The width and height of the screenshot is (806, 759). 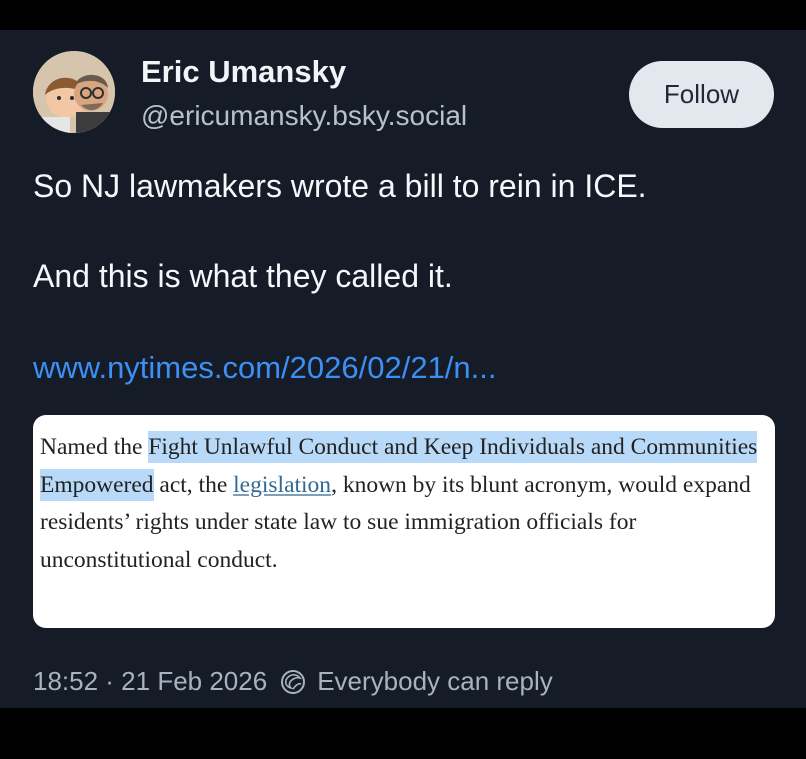 What do you see at coordinates (150, 681) in the screenshot?
I see `post-timestamp: 18:52 · 21 Feb 2026` at bounding box center [150, 681].